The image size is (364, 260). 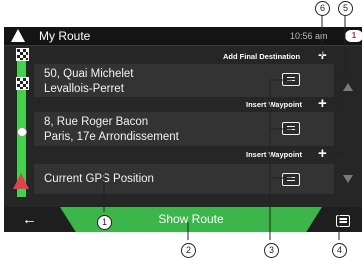 I want to click on callout-4: 4, so click(x=339, y=250).